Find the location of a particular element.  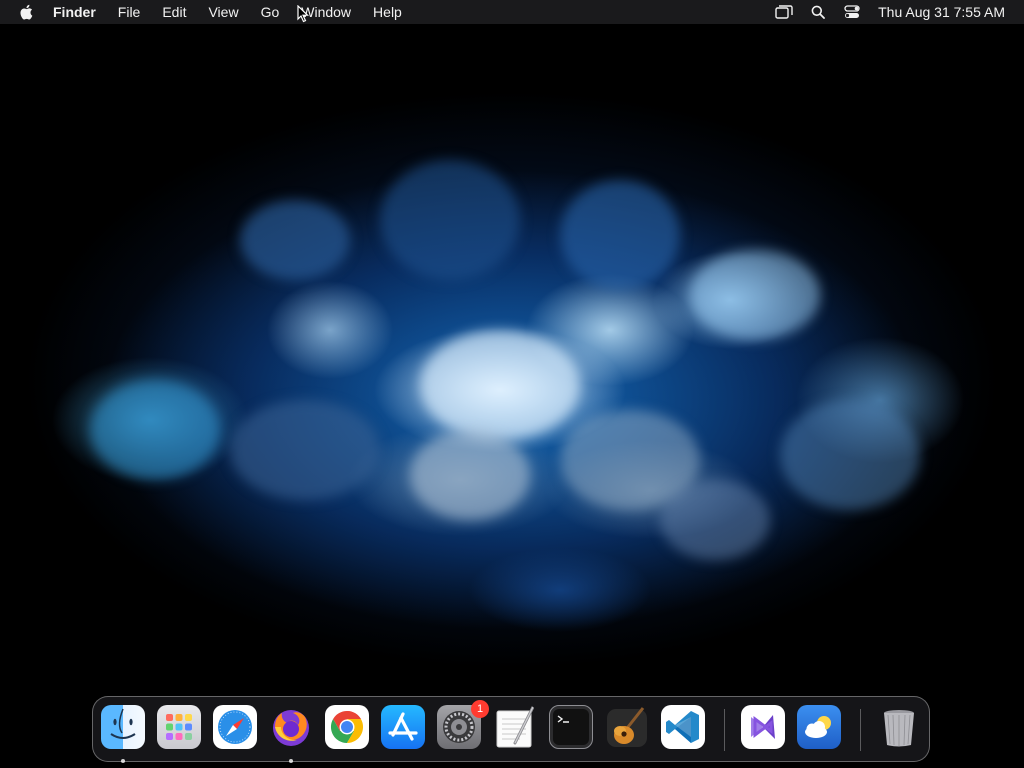

menu-app-finder: Finder is located at coordinates (74, 12).